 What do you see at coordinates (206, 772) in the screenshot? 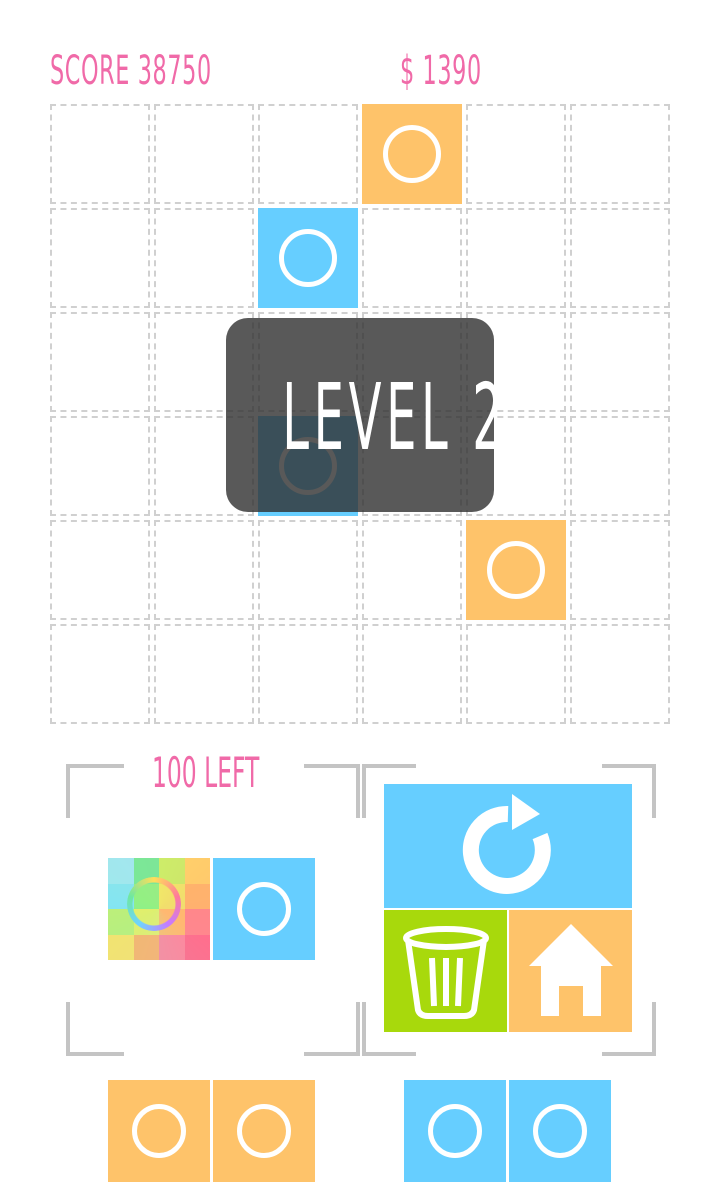
I see `pieces-left-label: 100 LEFT` at bounding box center [206, 772].